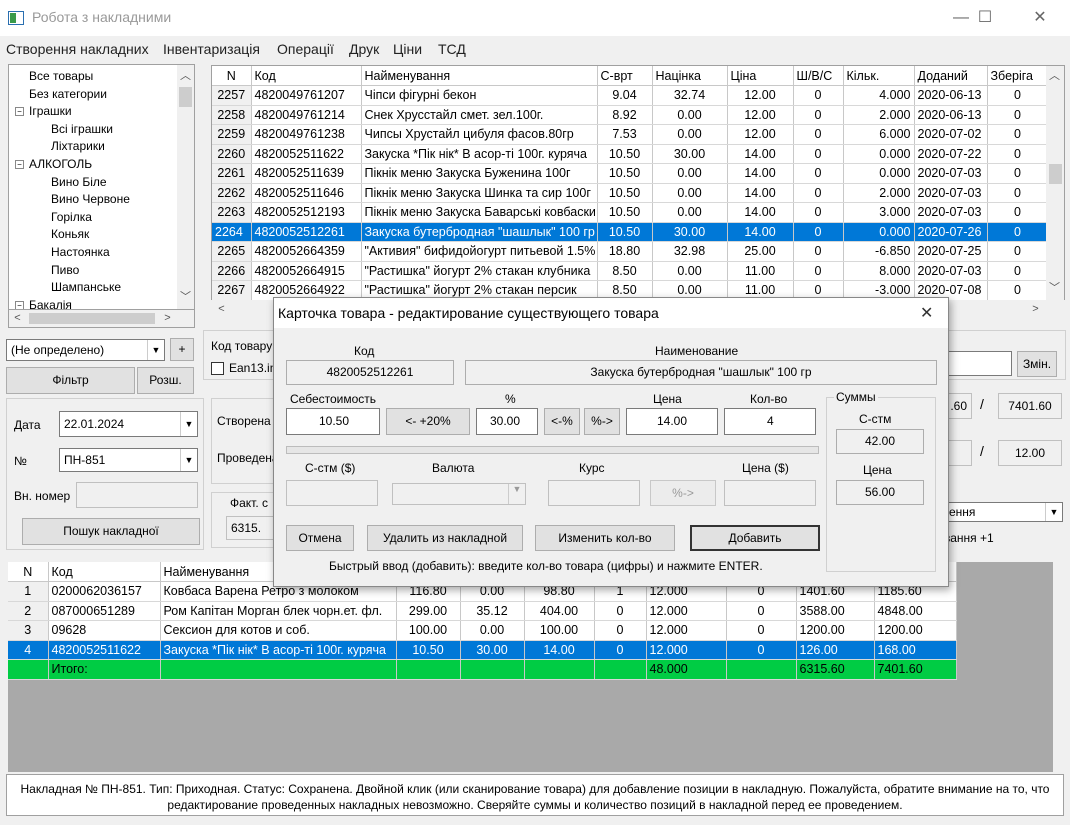  I want to click on plus20-button: <- +20%, so click(428, 421).